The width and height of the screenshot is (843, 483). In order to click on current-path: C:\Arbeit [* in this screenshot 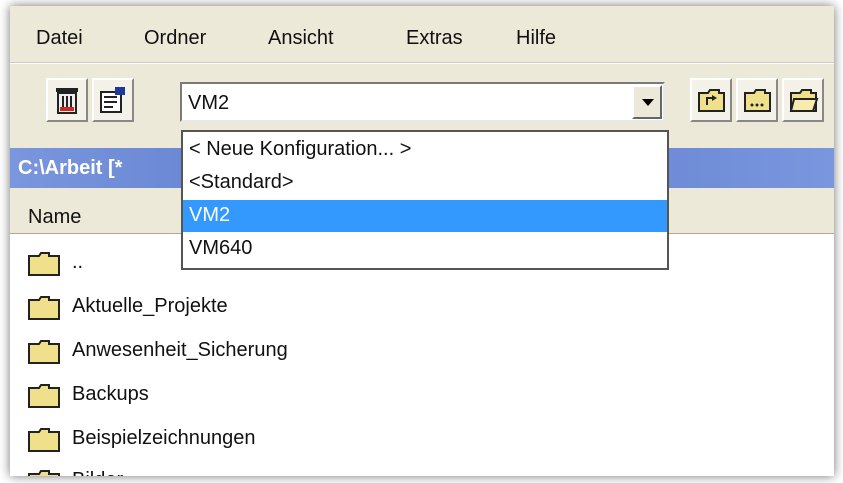, I will do `click(70, 168)`.